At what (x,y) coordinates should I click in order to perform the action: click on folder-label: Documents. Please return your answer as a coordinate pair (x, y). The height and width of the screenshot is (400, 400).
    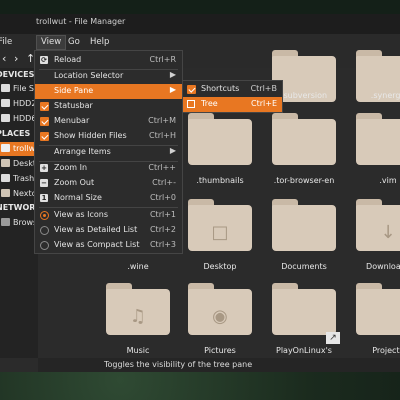
    Looking at the image, I should click on (304, 266).